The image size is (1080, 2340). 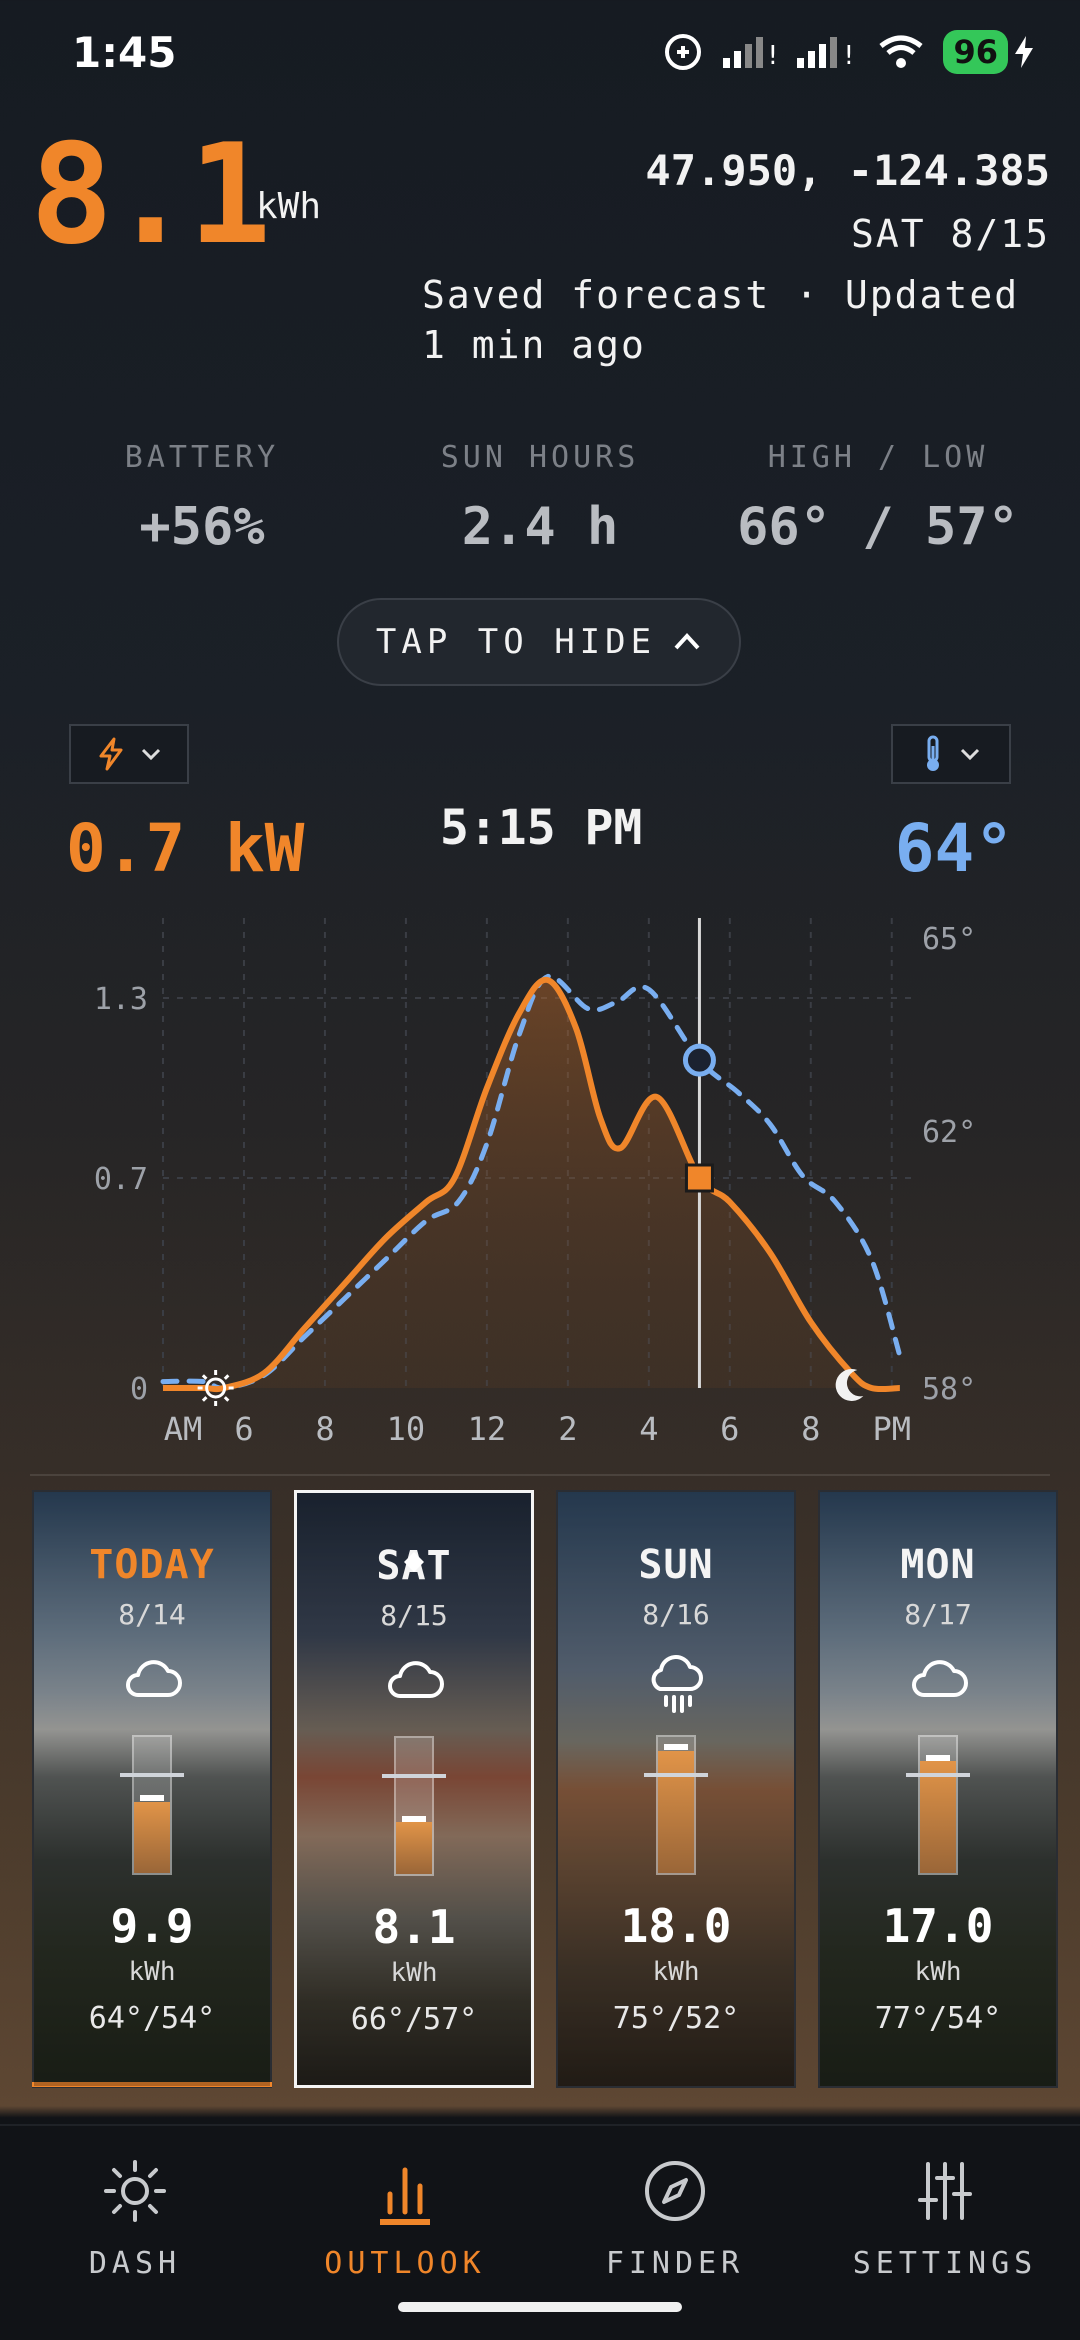 I want to click on charging-bolt-icon, so click(x=1024, y=52).